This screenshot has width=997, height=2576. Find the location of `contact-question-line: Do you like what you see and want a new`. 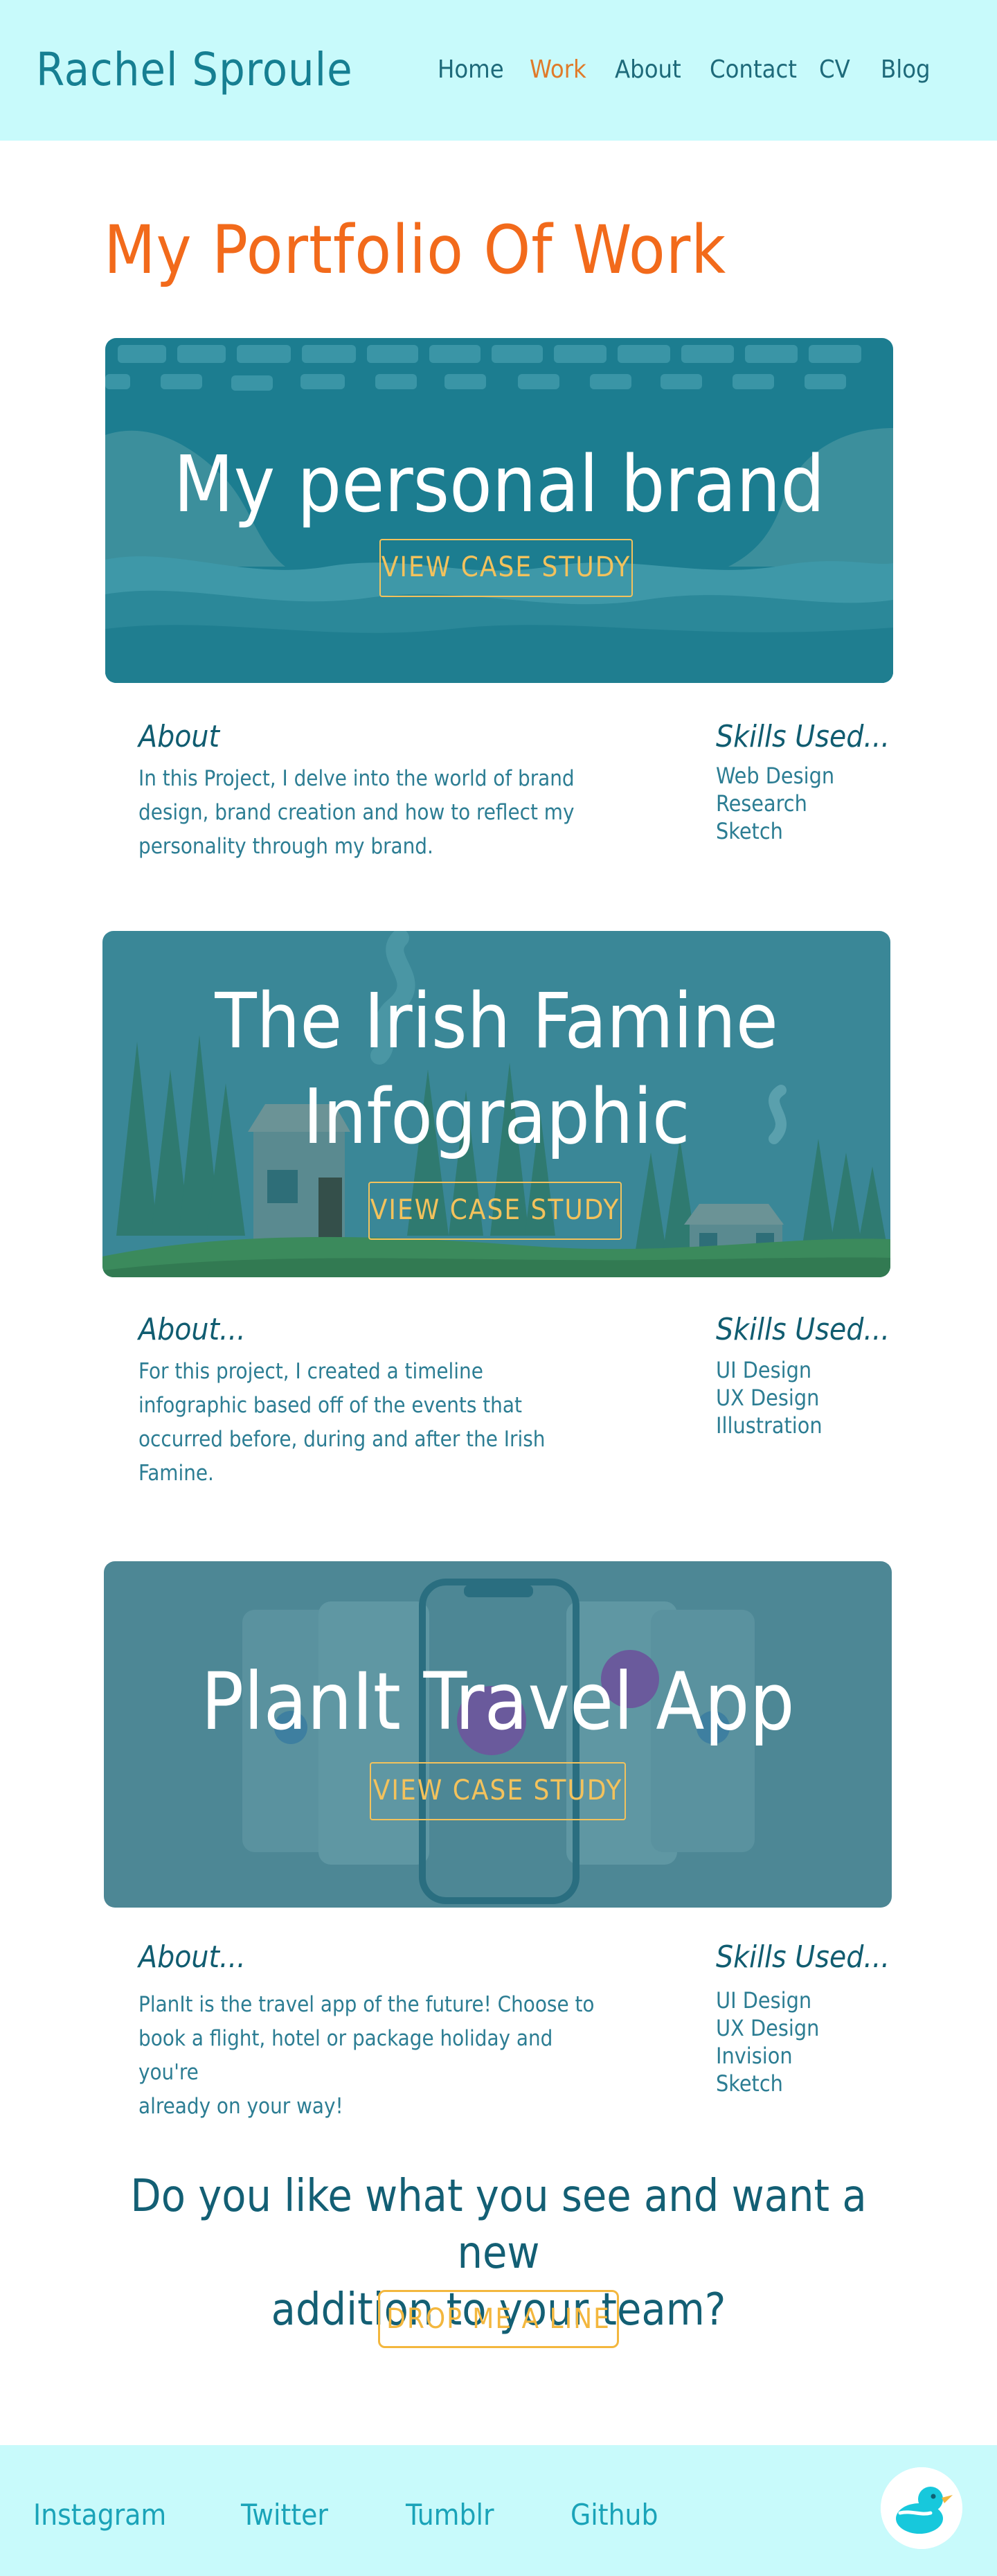

contact-question-line: Do you like what you see and want a new is located at coordinates (498, 2225).